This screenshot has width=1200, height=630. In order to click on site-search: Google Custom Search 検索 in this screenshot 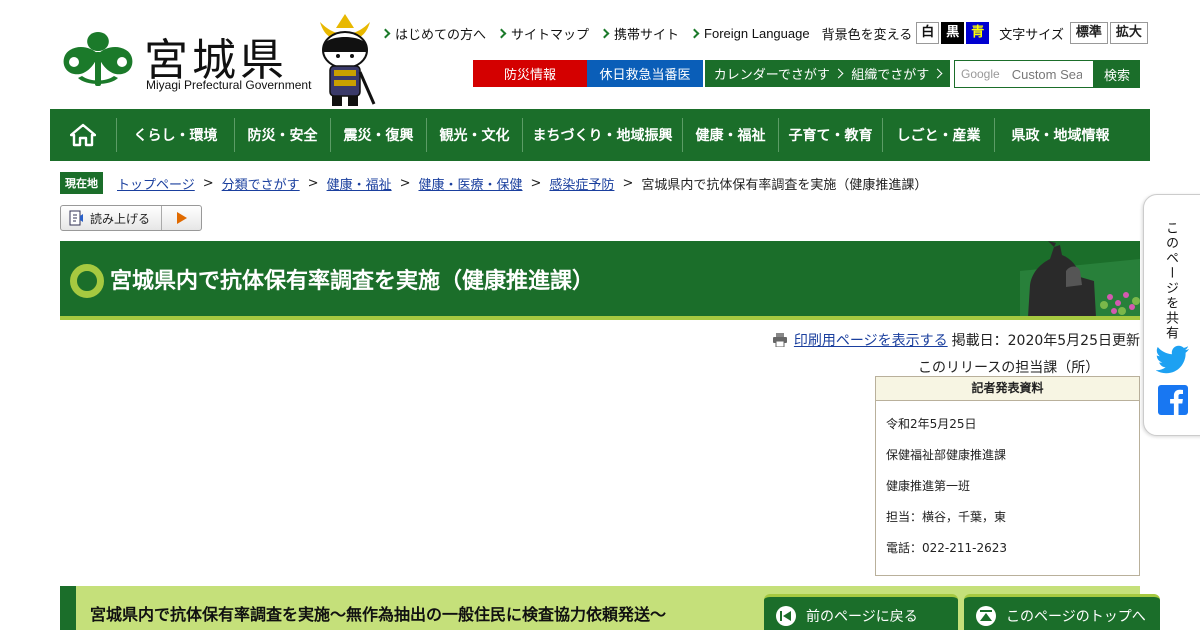, I will do `click(1047, 74)`.